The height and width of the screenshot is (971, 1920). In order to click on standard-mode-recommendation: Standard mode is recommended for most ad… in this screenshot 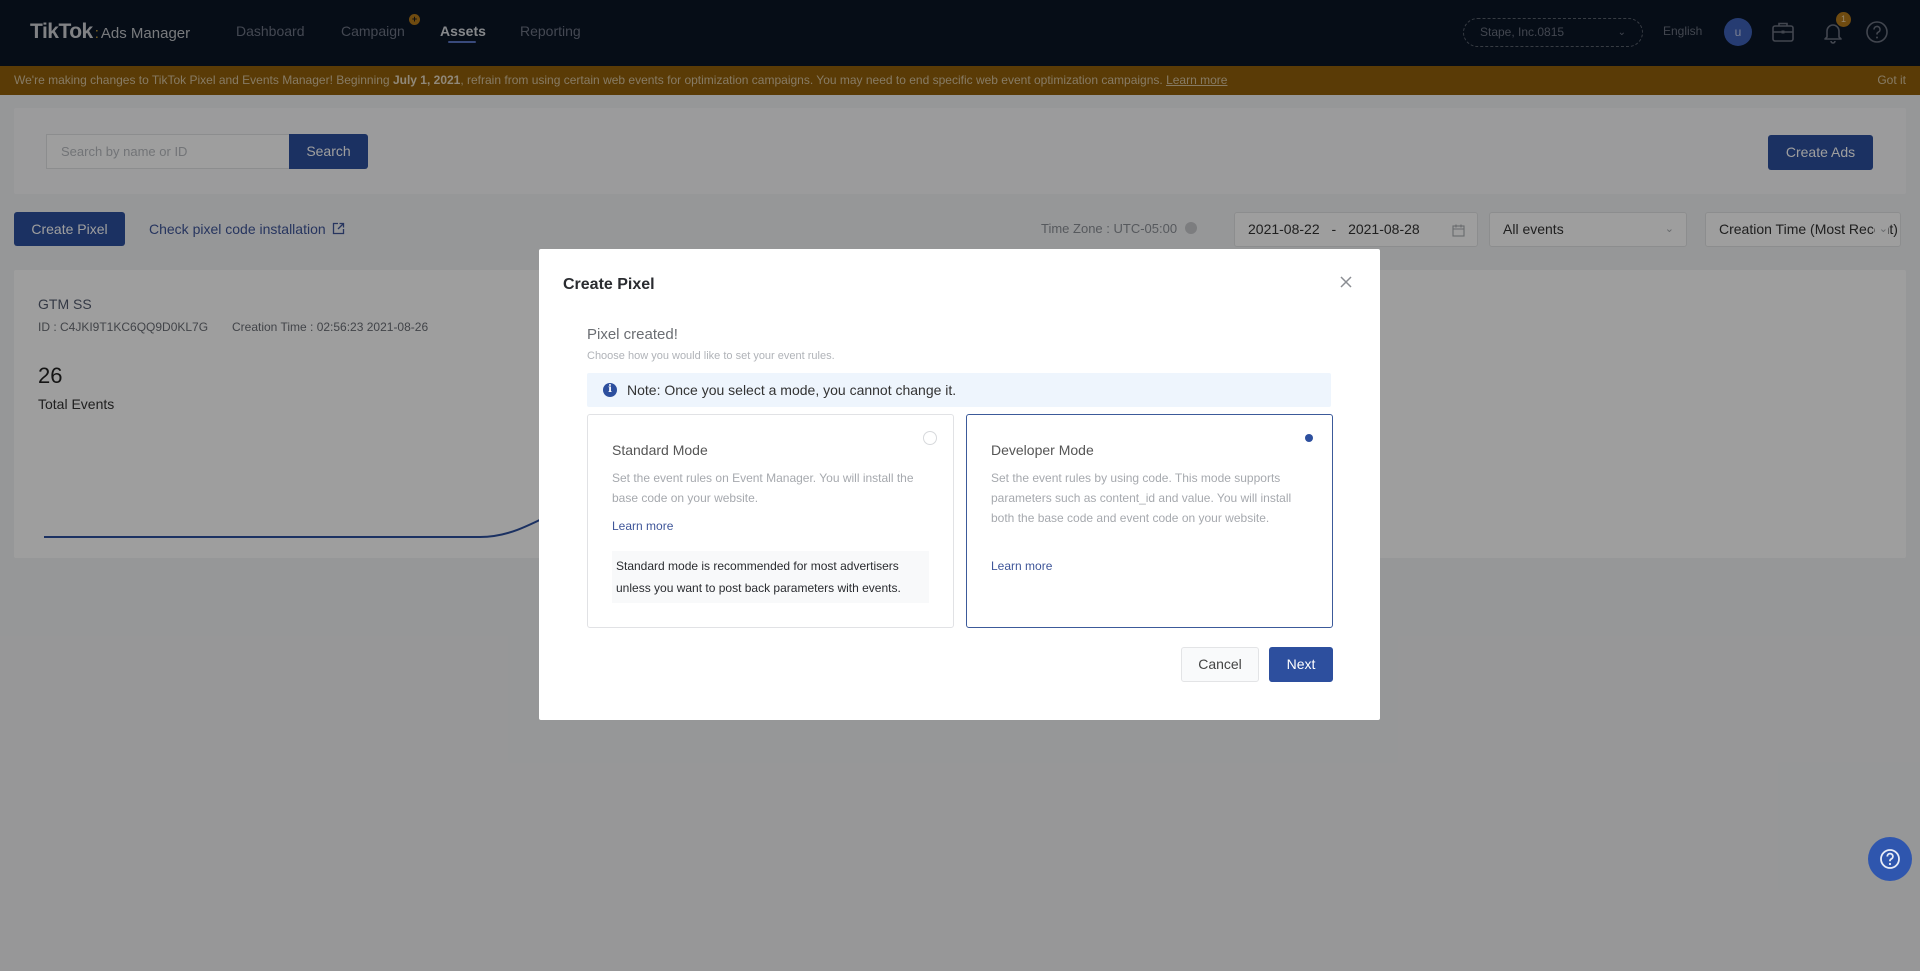, I will do `click(770, 577)`.